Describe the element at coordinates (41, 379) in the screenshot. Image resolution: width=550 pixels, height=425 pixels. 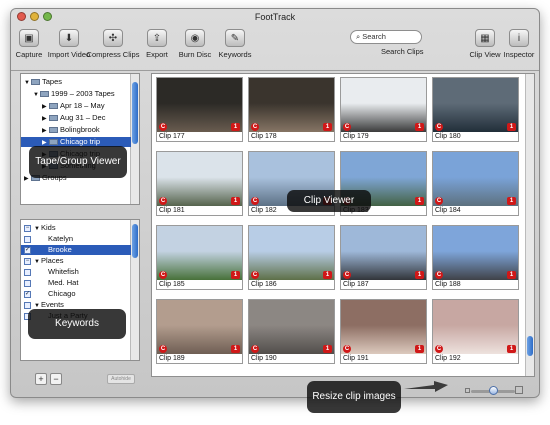
I see `add-keyword-button: +` at that location.